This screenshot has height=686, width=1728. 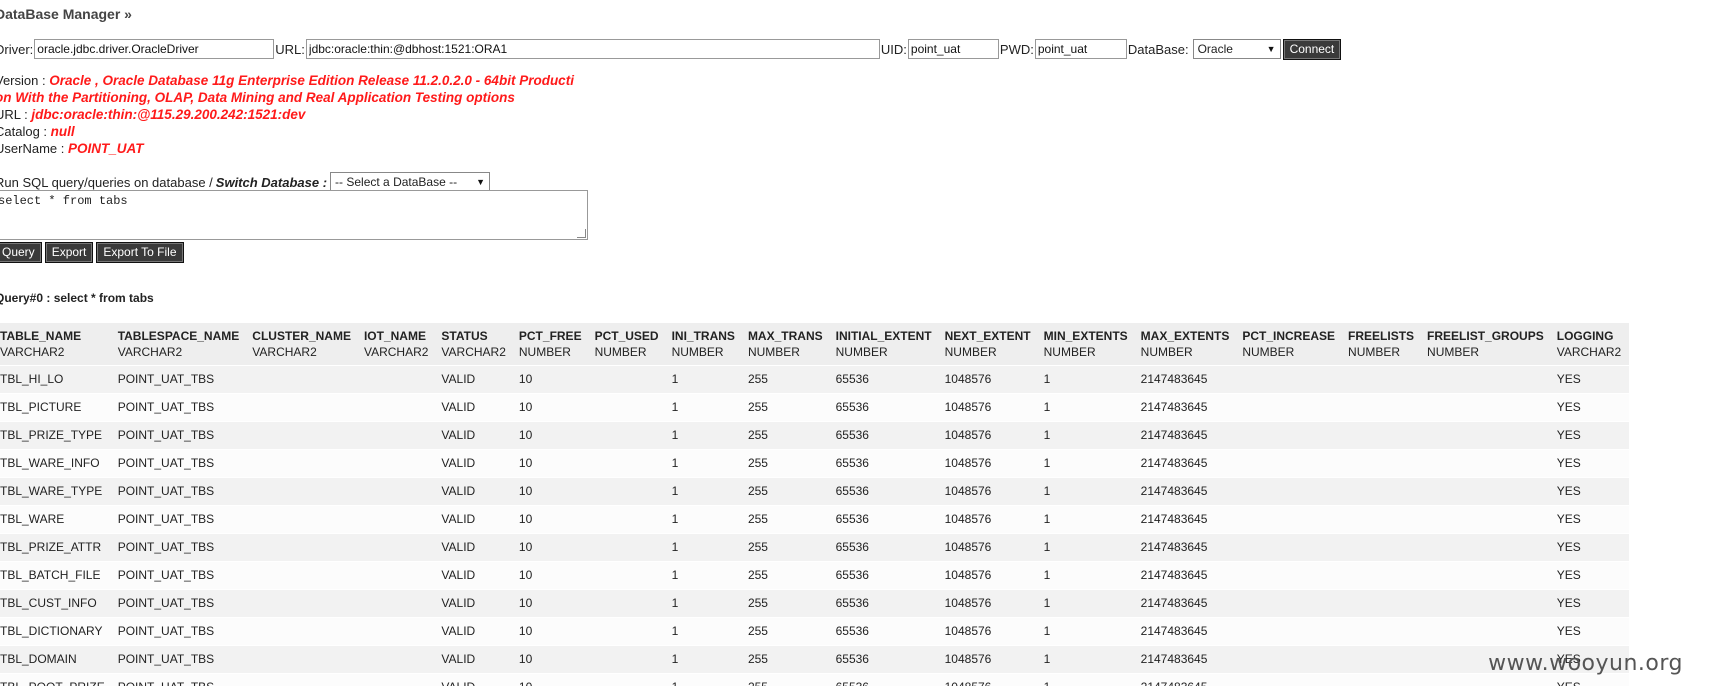 What do you see at coordinates (893, 49) in the screenshot?
I see `uid-label: UID:` at bounding box center [893, 49].